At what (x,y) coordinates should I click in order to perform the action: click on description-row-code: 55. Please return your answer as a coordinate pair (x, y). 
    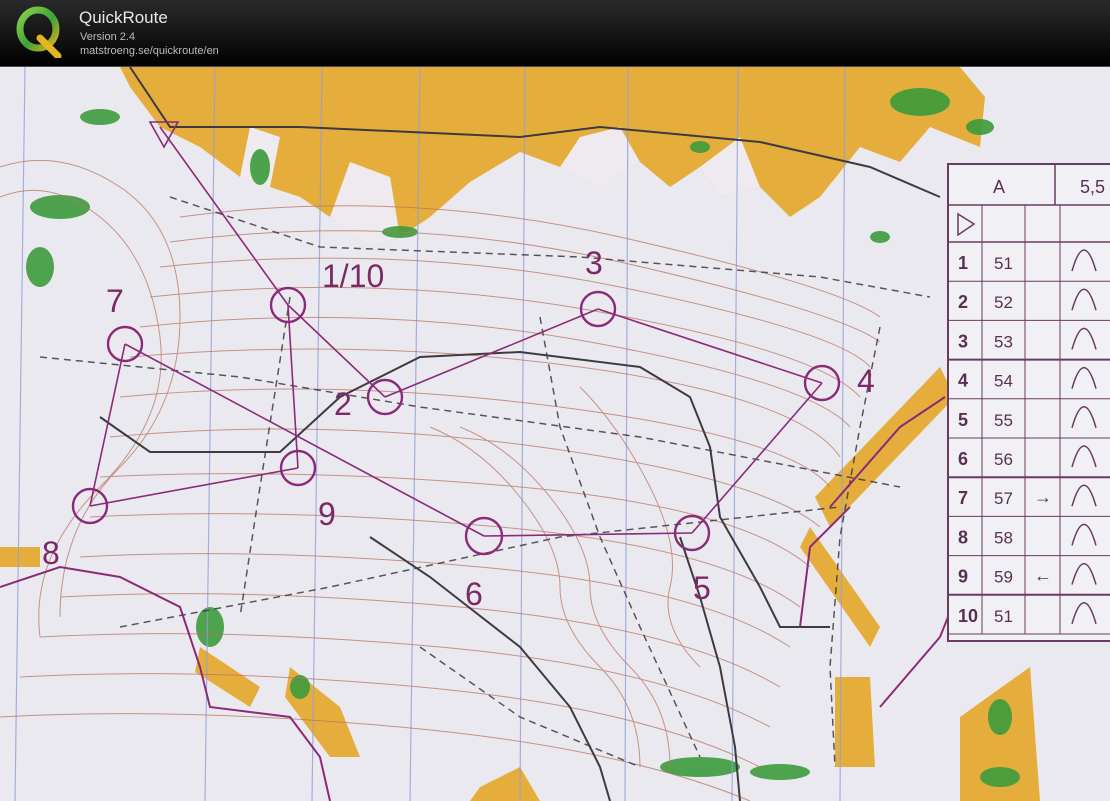
    Looking at the image, I should click on (1003, 420).